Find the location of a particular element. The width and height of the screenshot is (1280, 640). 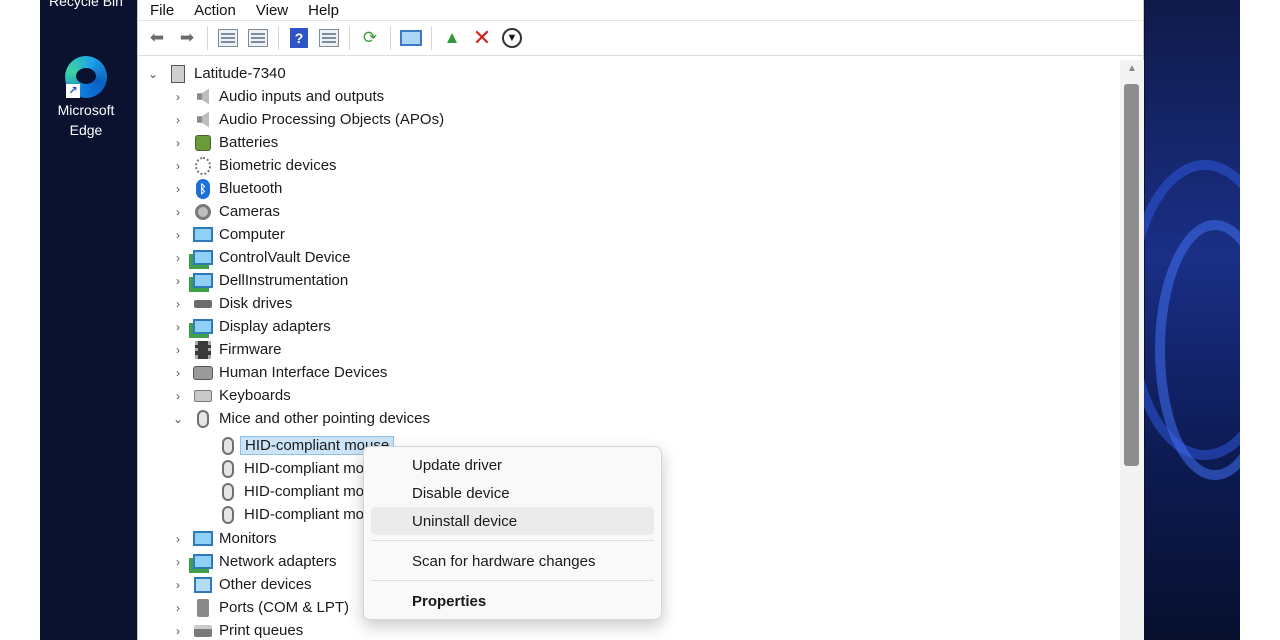

tree-item-other-devices: › Other devices is located at coordinates (241, 584).